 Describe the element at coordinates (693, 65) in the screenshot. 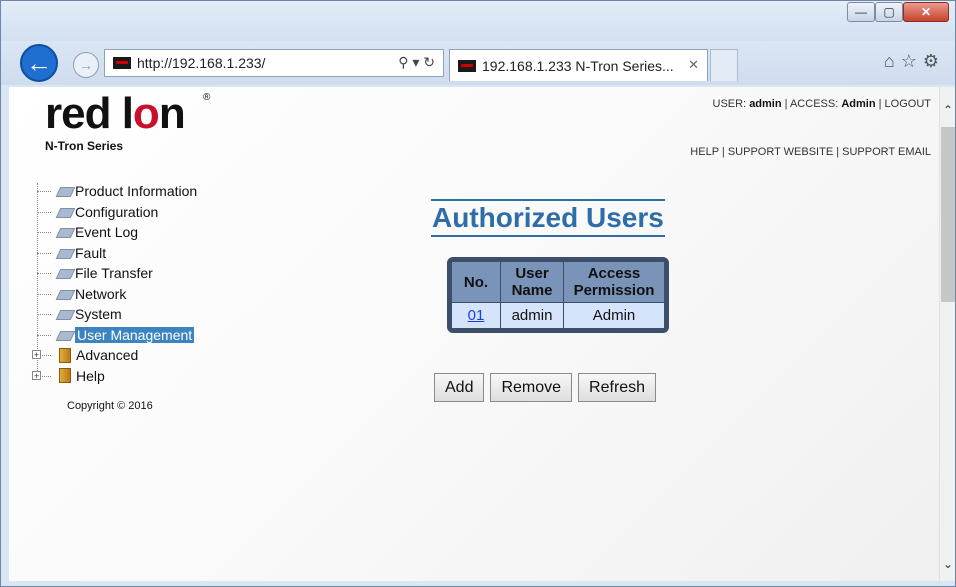

I see `tab-close-icon: ✕` at that location.